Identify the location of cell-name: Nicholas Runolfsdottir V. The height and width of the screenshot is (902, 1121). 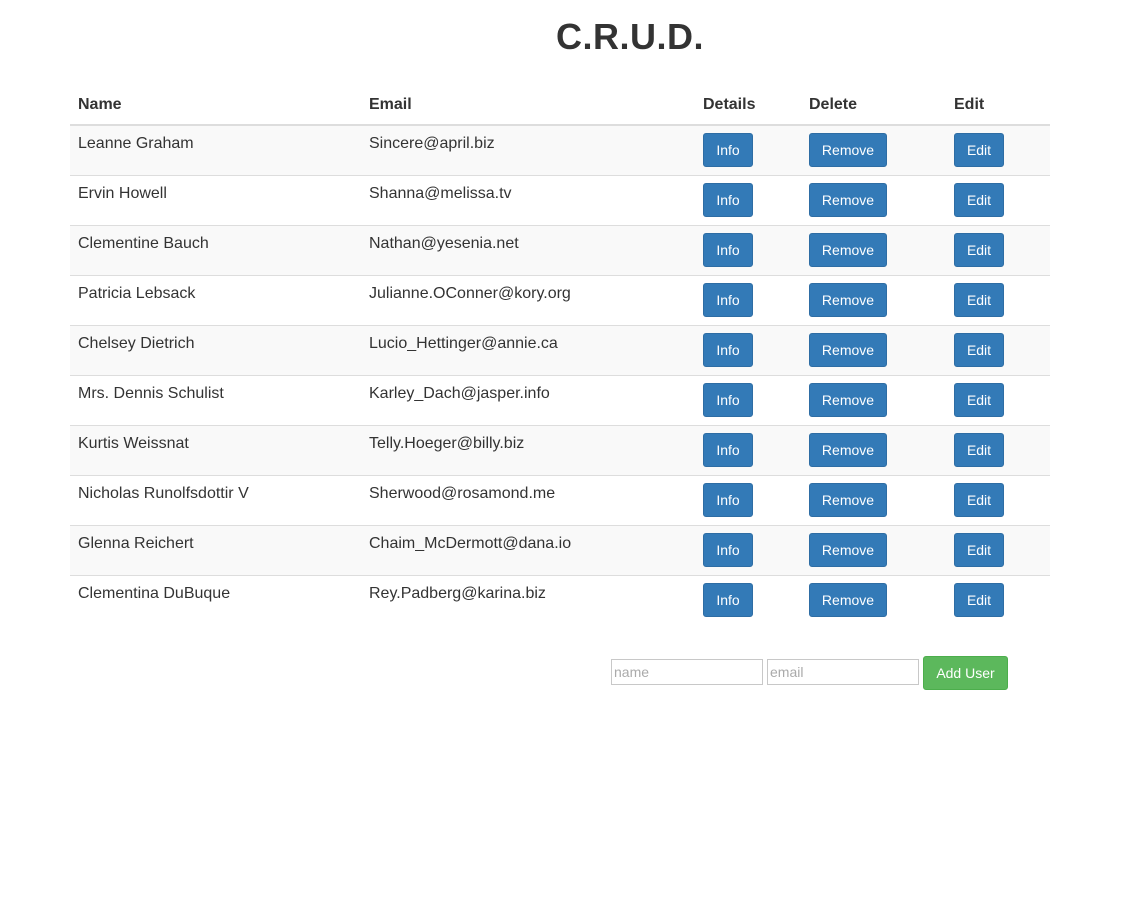
(215, 499).